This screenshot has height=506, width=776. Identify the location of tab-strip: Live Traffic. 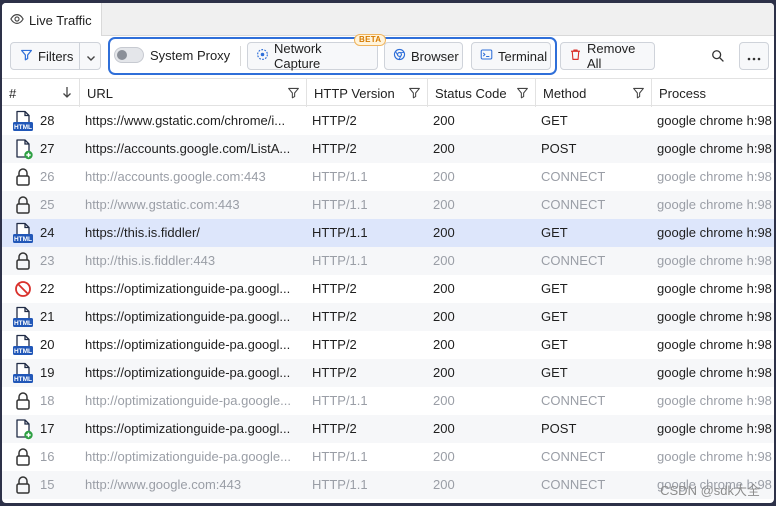
(388, 20).